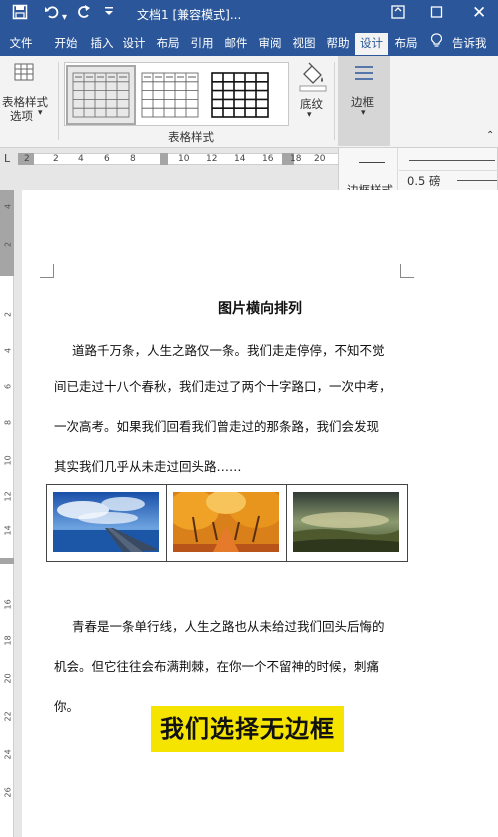  Describe the element at coordinates (240, 95) in the screenshot. I see `table-style-grid-dark` at that location.